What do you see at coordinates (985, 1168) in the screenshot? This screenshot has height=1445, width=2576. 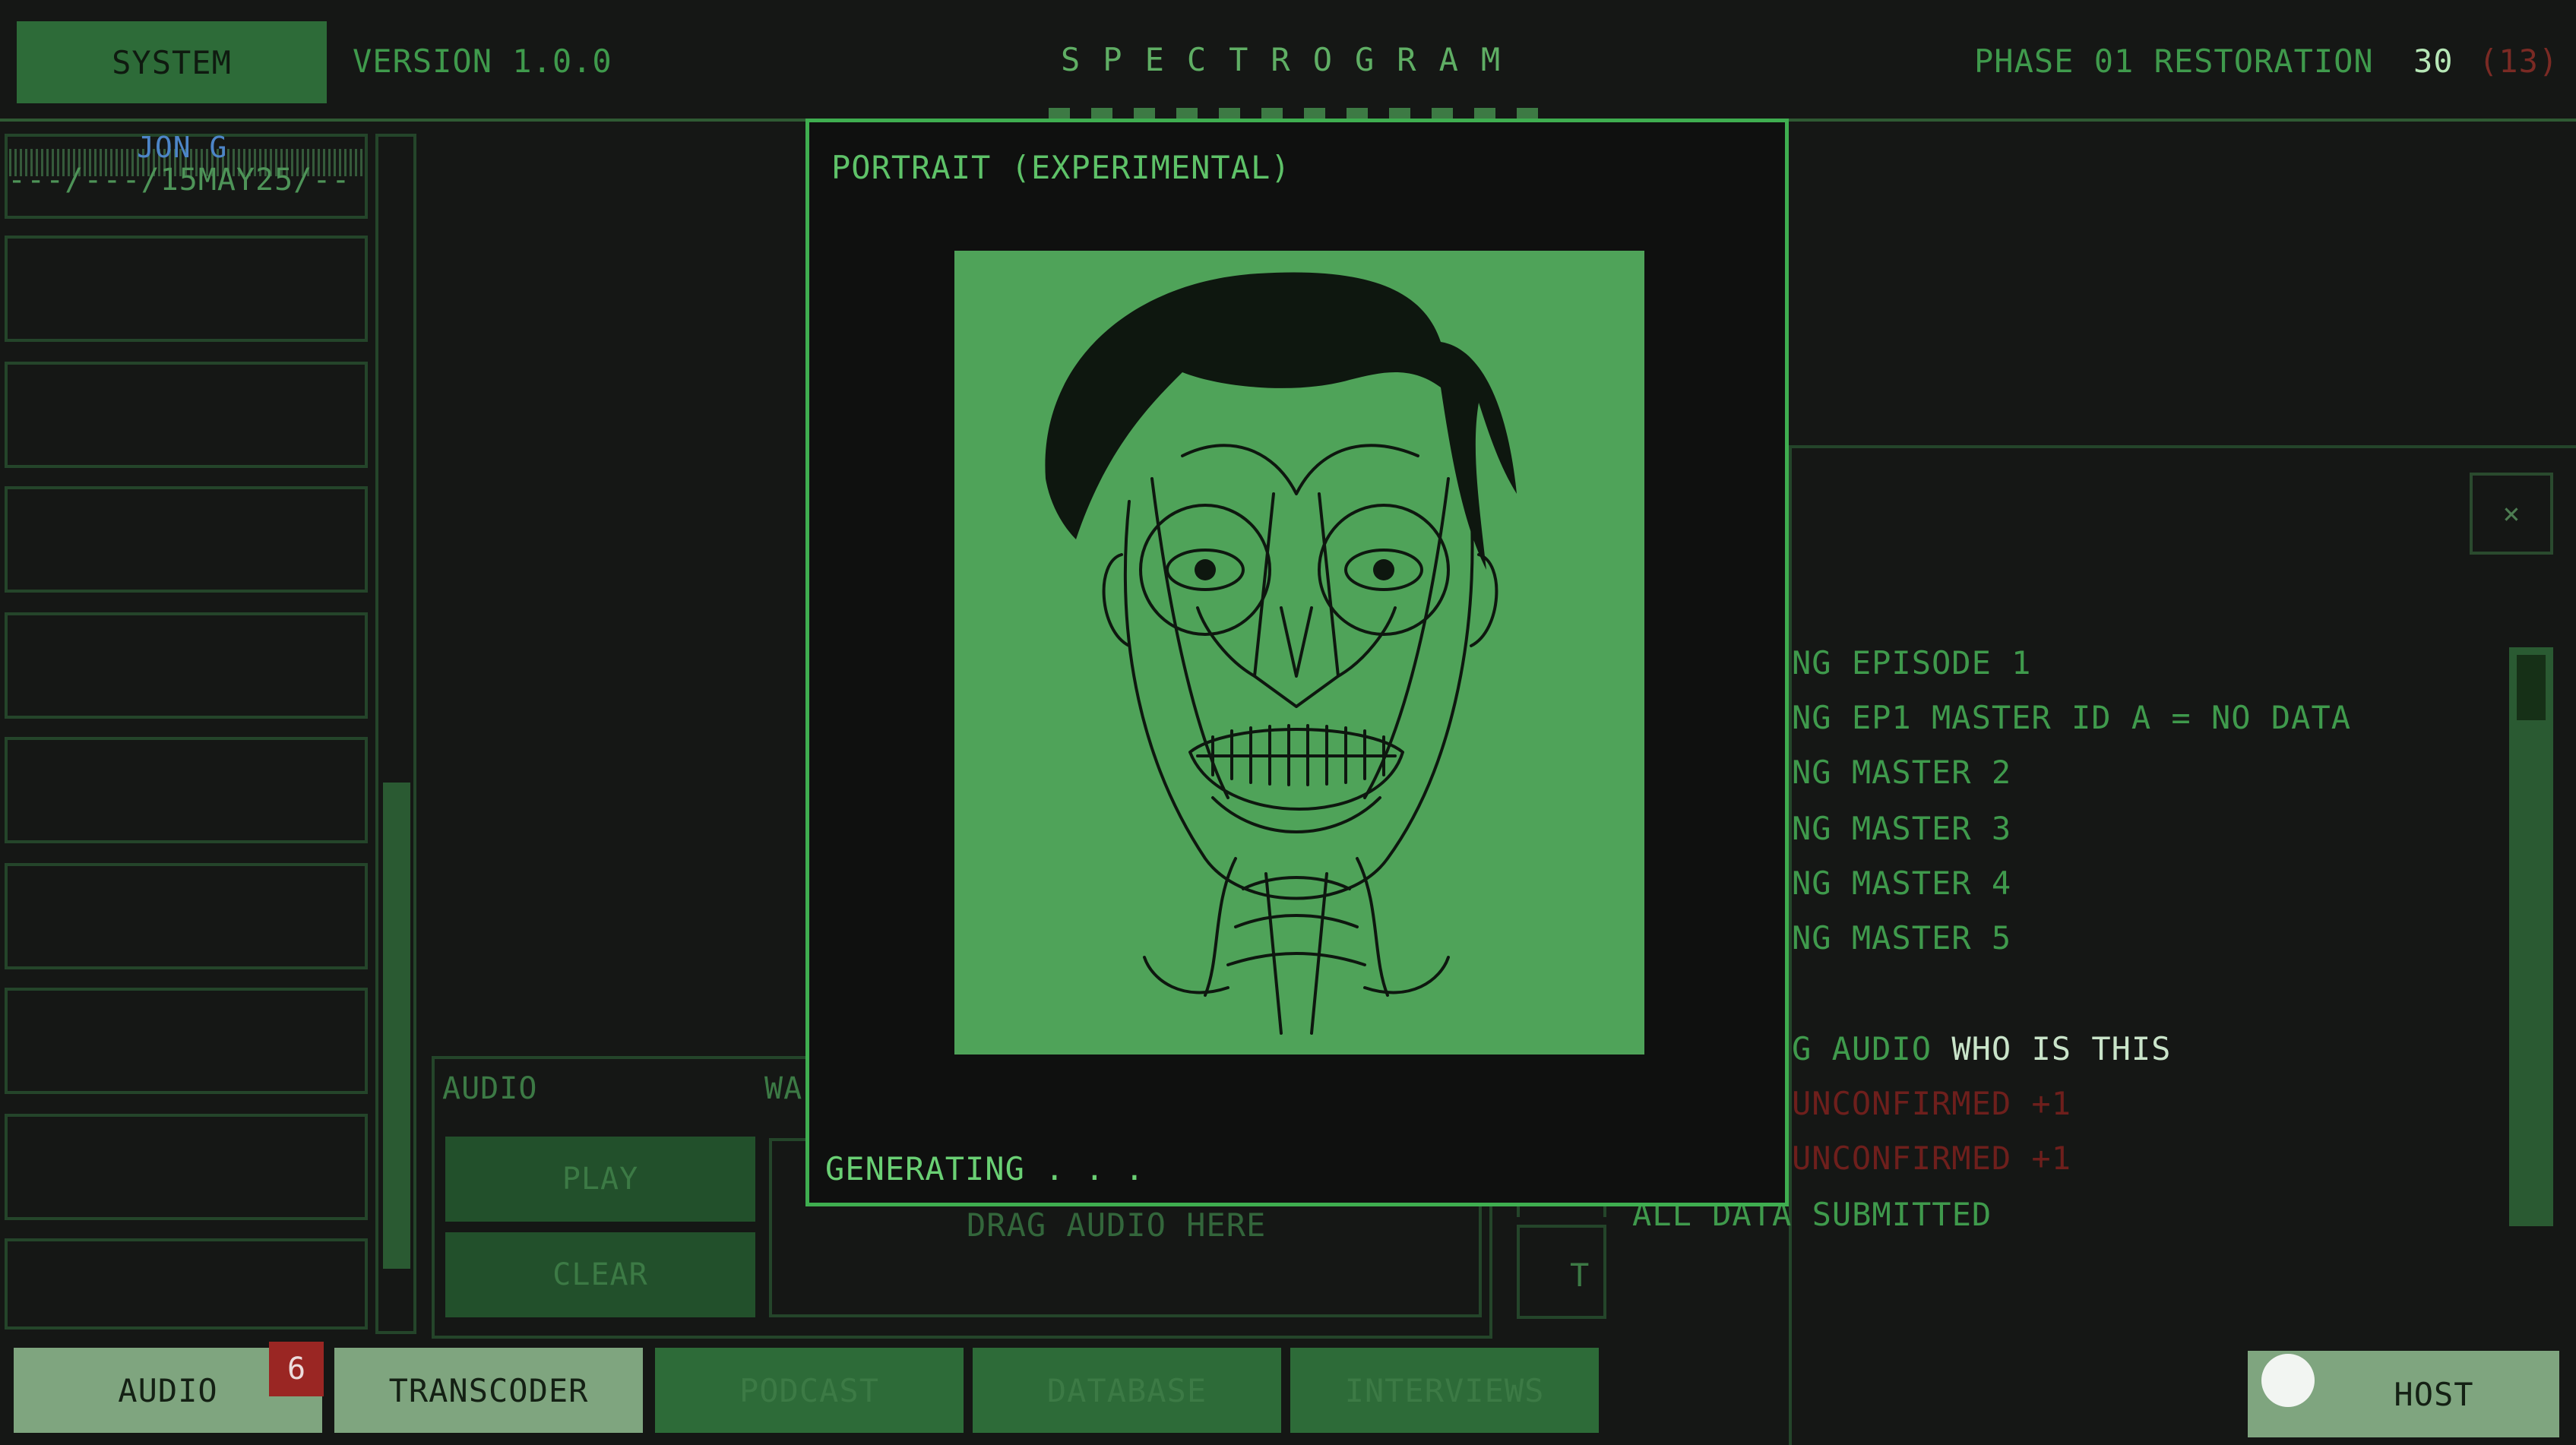 I see `generating-status: GENERATING . . .` at bounding box center [985, 1168].